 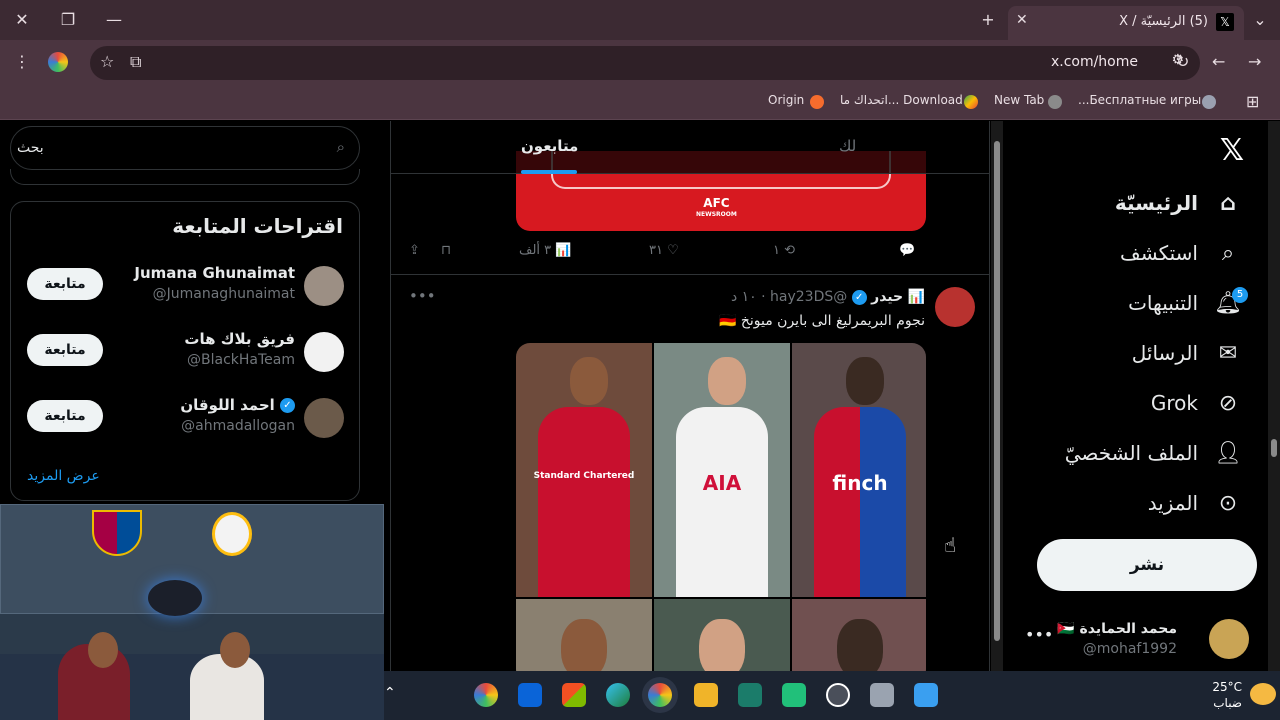 What do you see at coordinates (1163, 21) in the screenshot?
I see `tab-title: (5) الرئيسيّة / X` at bounding box center [1163, 21].